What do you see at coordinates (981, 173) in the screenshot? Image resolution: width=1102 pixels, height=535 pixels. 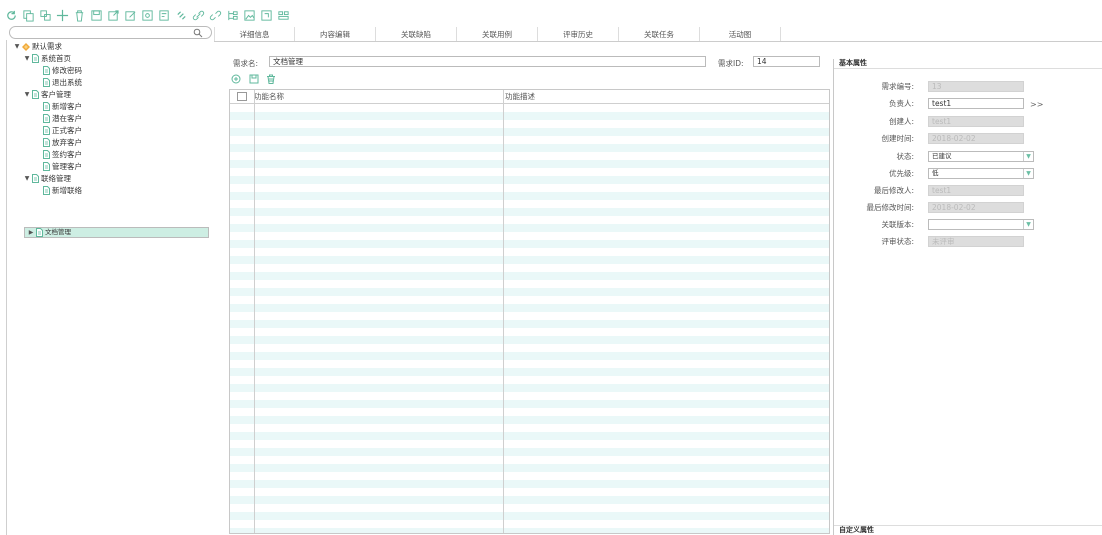 I see `priority-select: 低 ▼` at bounding box center [981, 173].